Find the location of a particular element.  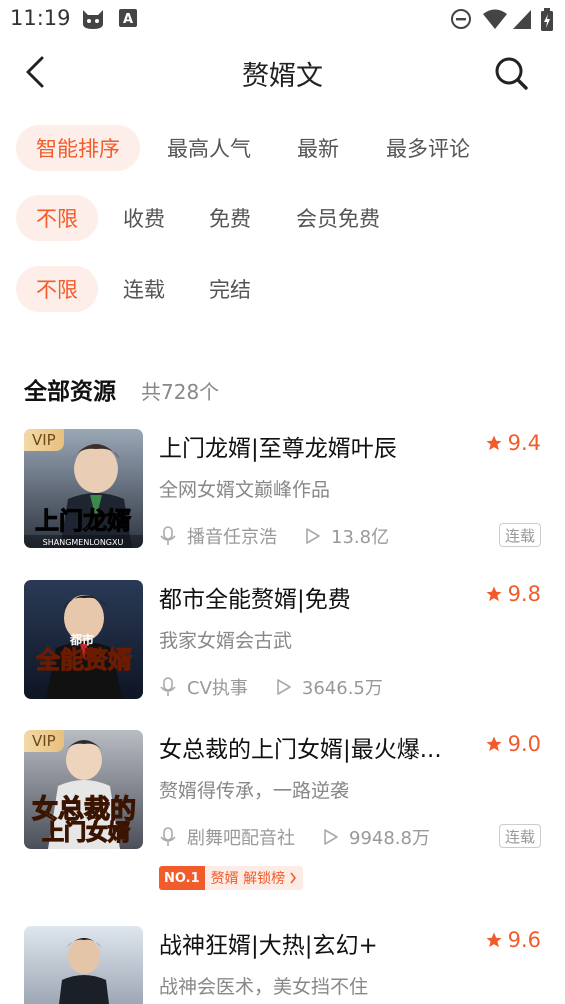

sort-chip-smart: 智能排序 is located at coordinates (78, 148).